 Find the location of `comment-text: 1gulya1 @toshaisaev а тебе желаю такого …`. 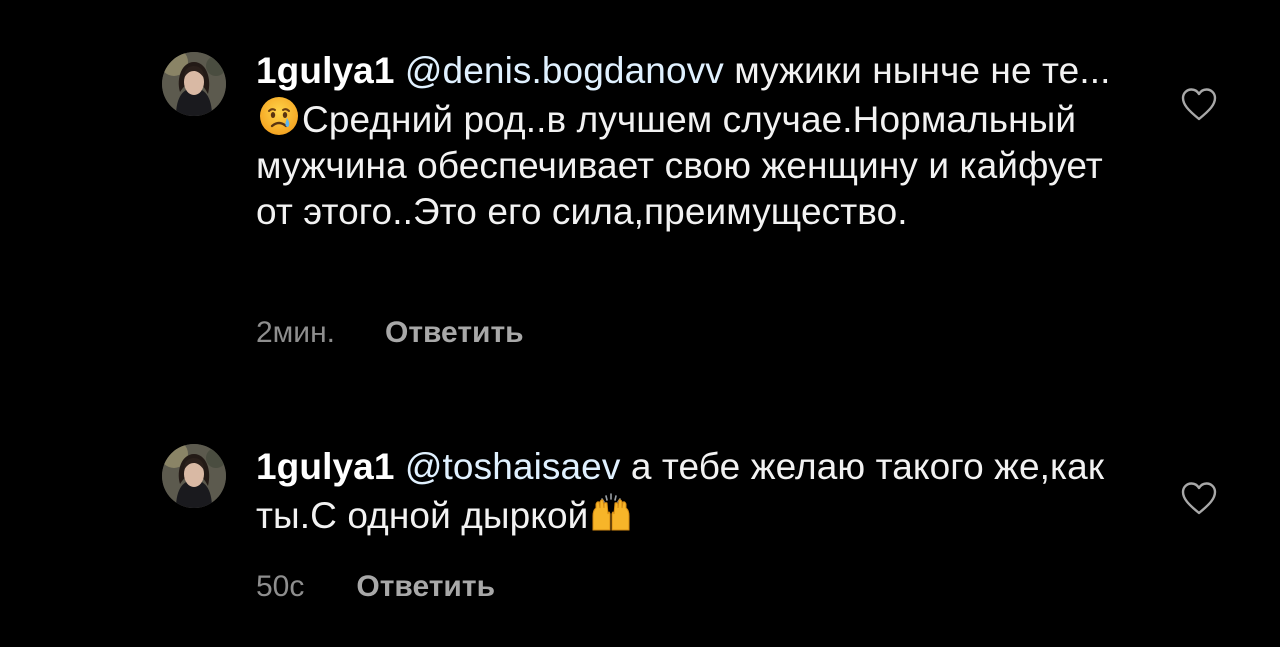

comment-text: 1gulya1 @toshaisaev а тебе желаю такого … is located at coordinates (696, 491).